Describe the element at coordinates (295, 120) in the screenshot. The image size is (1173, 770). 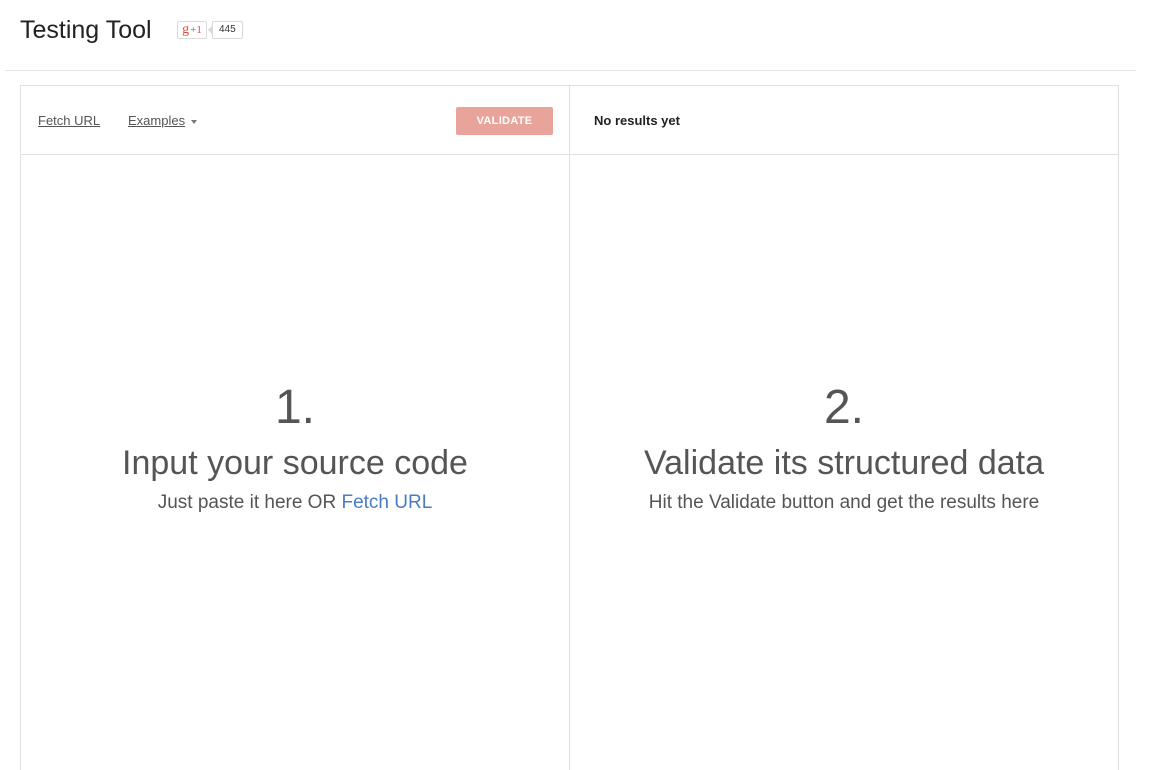
I see `source-toolbar: Fetch URL Examples VALIDATE` at that location.